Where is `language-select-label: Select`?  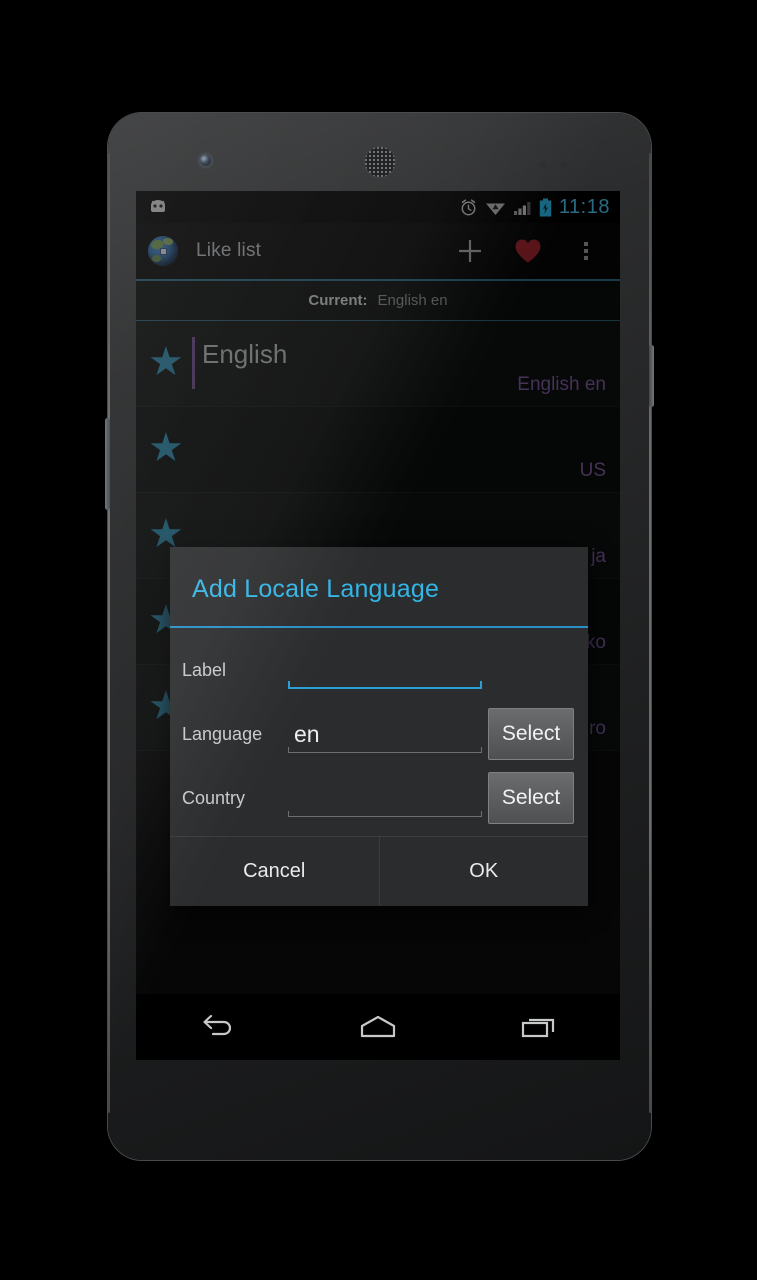 language-select-label: Select is located at coordinates (531, 733).